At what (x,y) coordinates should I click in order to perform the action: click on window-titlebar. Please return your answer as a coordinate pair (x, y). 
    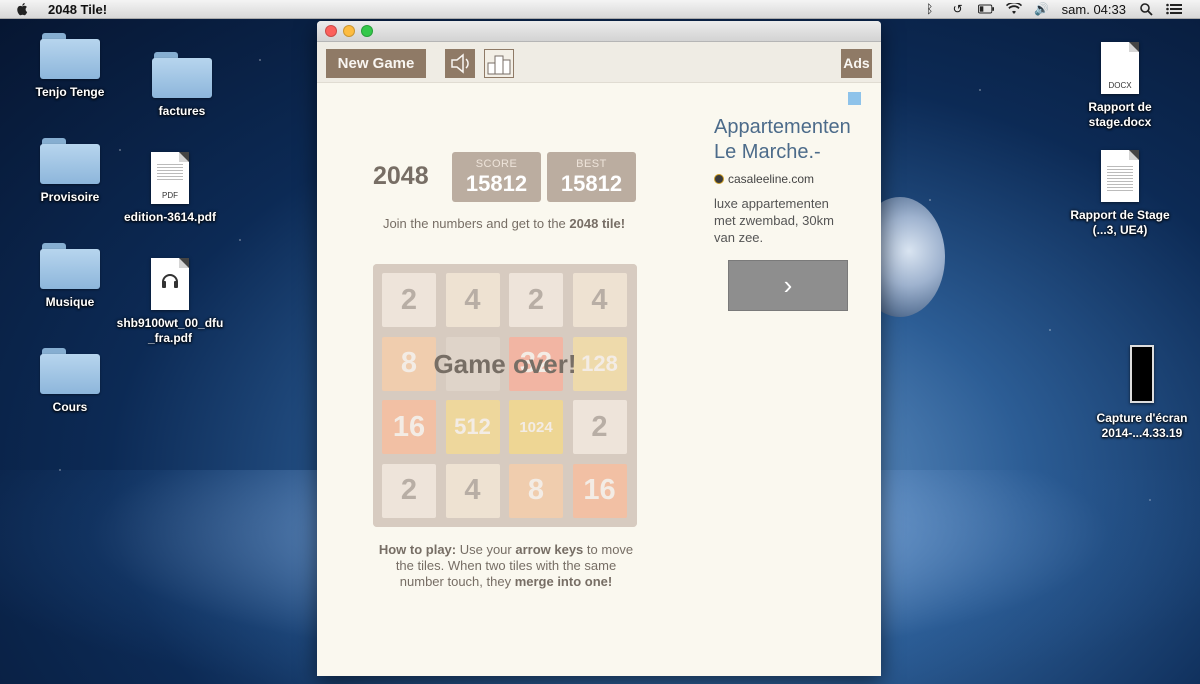
    Looking at the image, I should click on (599, 31).